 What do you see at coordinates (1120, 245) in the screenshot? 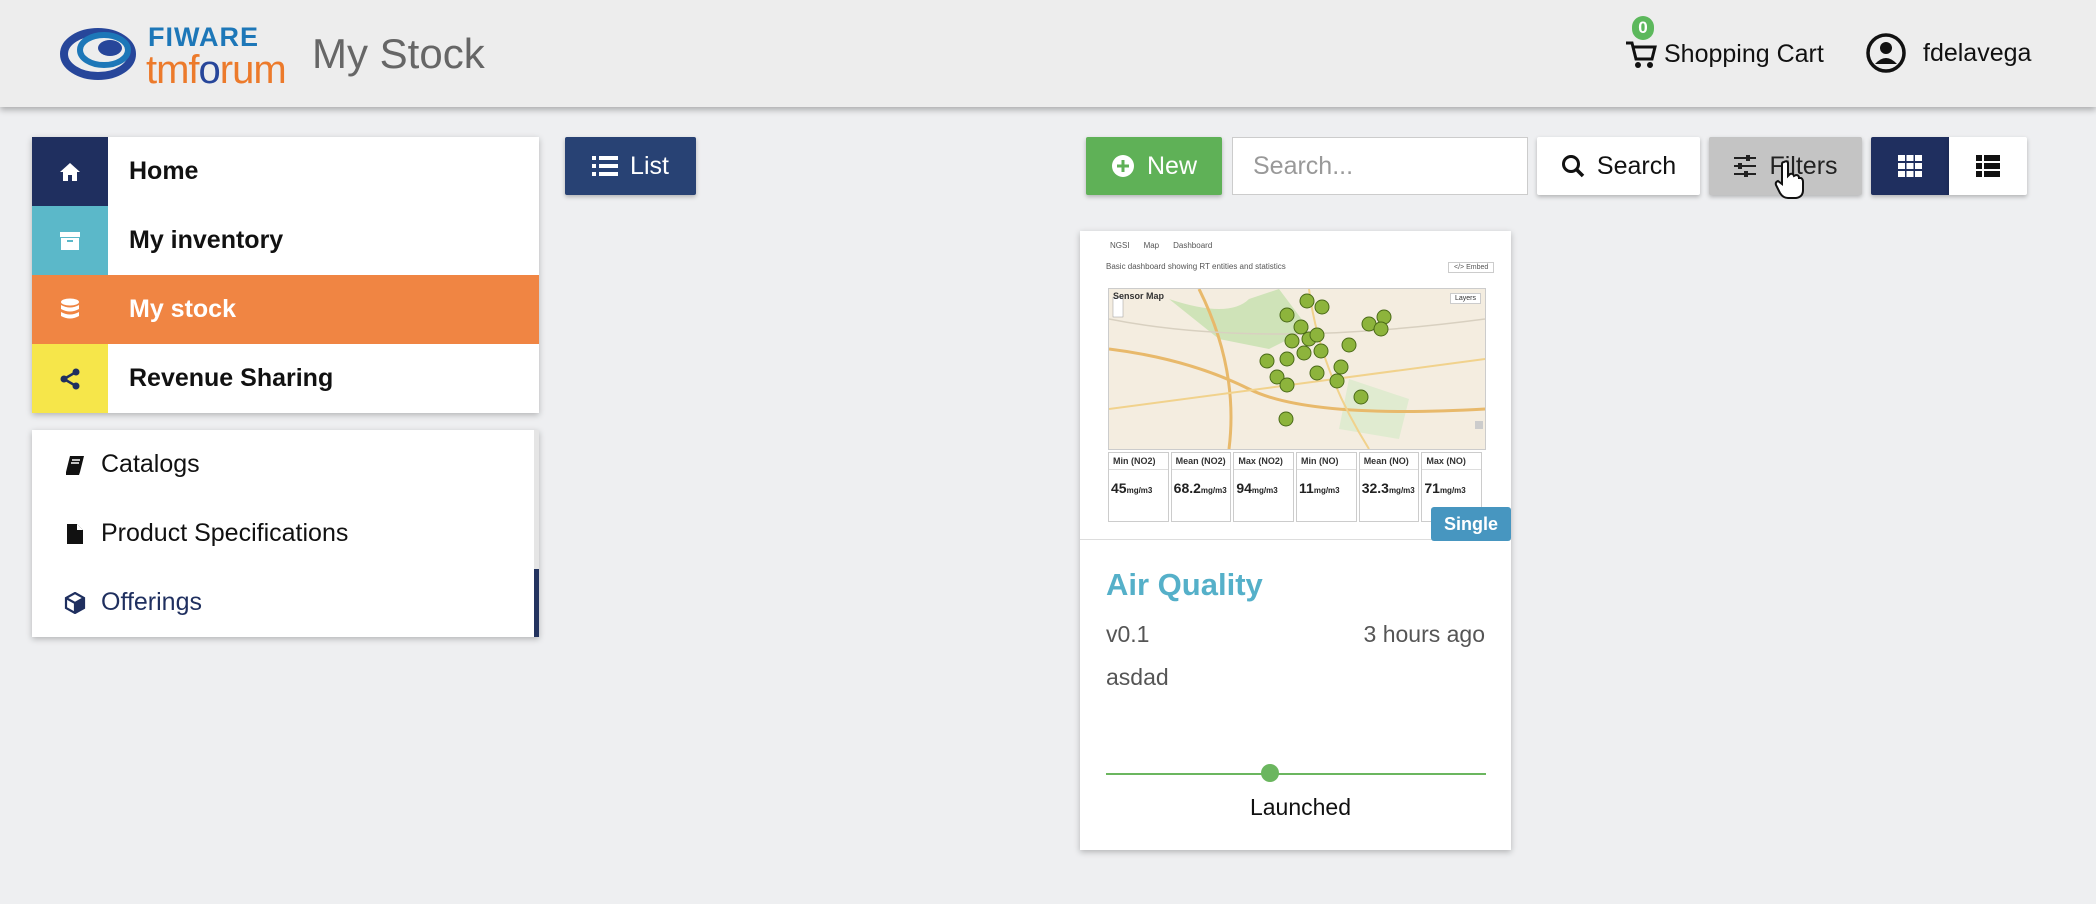
I see `thumbnail-tab: NGSI` at bounding box center [1120, 245].